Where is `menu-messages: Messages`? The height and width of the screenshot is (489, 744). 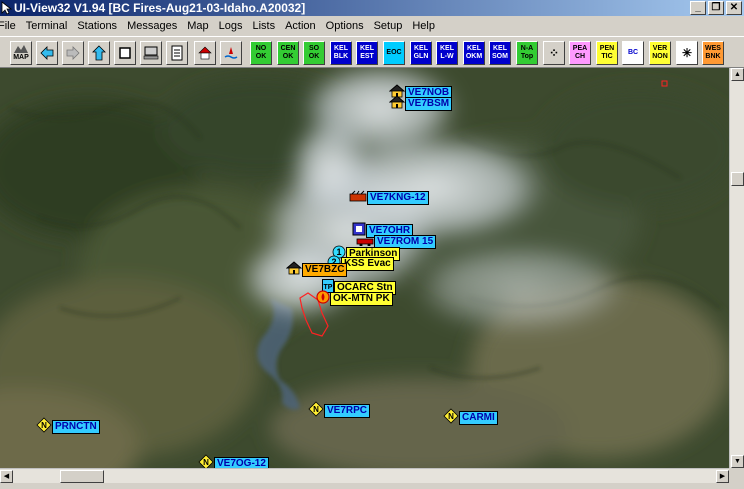 menu-messages: Messages is located at coordinates (152, 26).